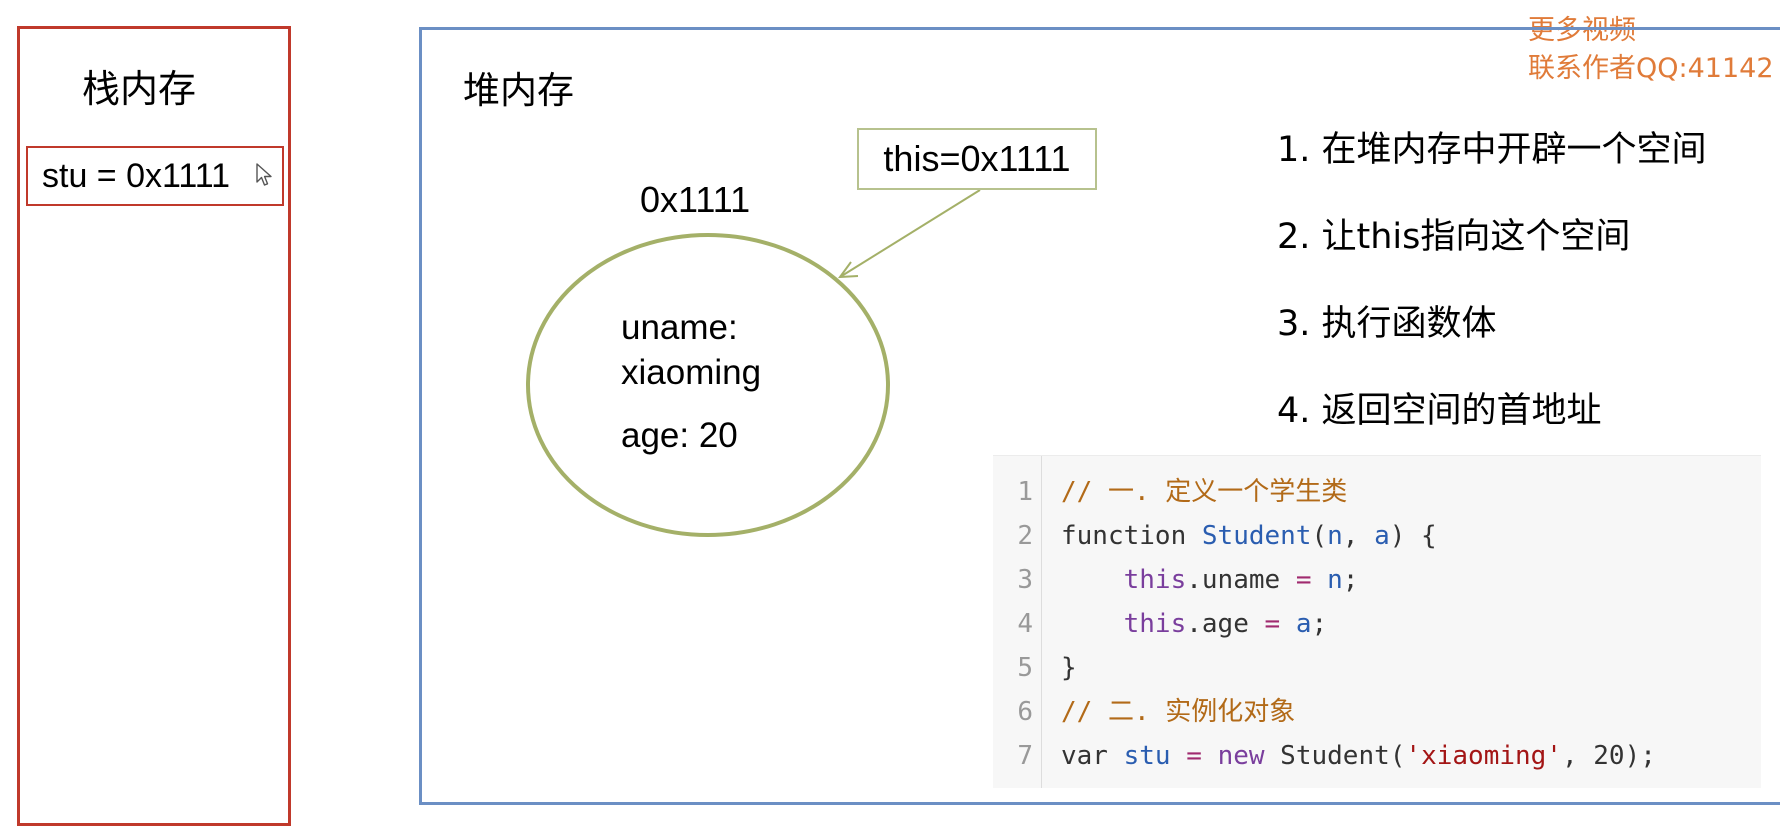 The width and height of the screenshot is (1780, 826). What do you see at coordinates (1492, 150) in the screenshot?
I see `step-item: 1. 在堆内存中开辟一个空间` at bounding box center [1492, 150].